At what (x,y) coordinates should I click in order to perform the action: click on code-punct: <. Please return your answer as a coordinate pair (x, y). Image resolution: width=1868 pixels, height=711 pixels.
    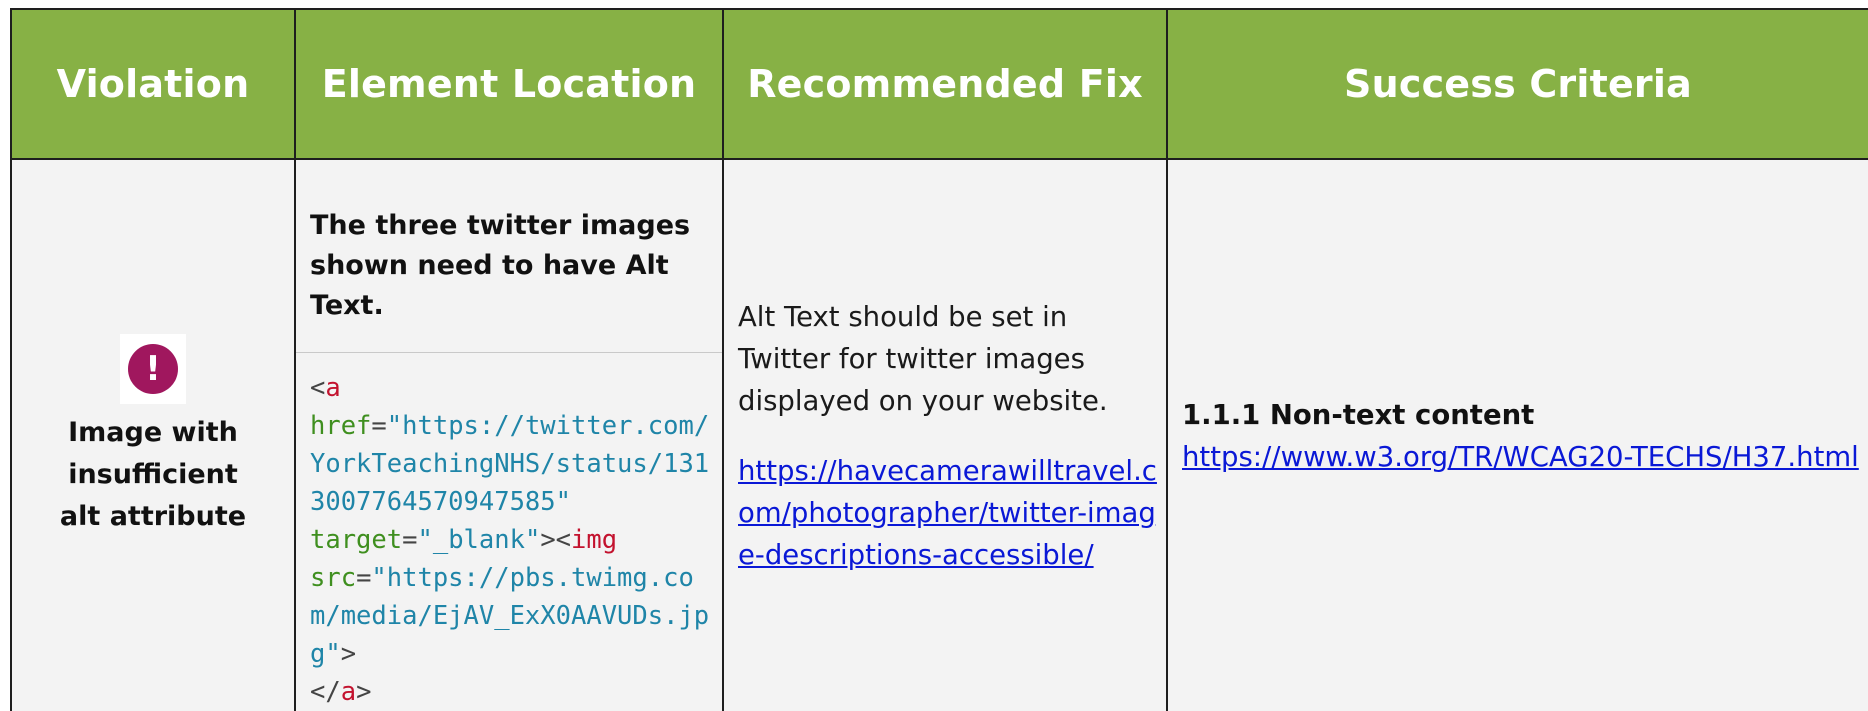
    Looking at the image, I should click on (318, 388).